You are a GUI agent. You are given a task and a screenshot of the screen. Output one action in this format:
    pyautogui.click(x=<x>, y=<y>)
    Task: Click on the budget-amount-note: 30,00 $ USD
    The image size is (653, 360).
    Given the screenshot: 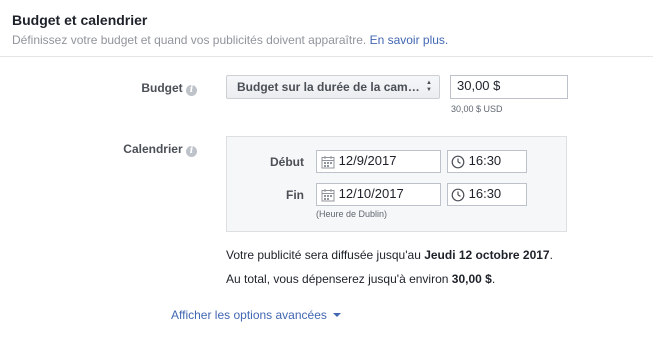 What is the action you would take?
    pyautogui.click(x=477, y=109)
    